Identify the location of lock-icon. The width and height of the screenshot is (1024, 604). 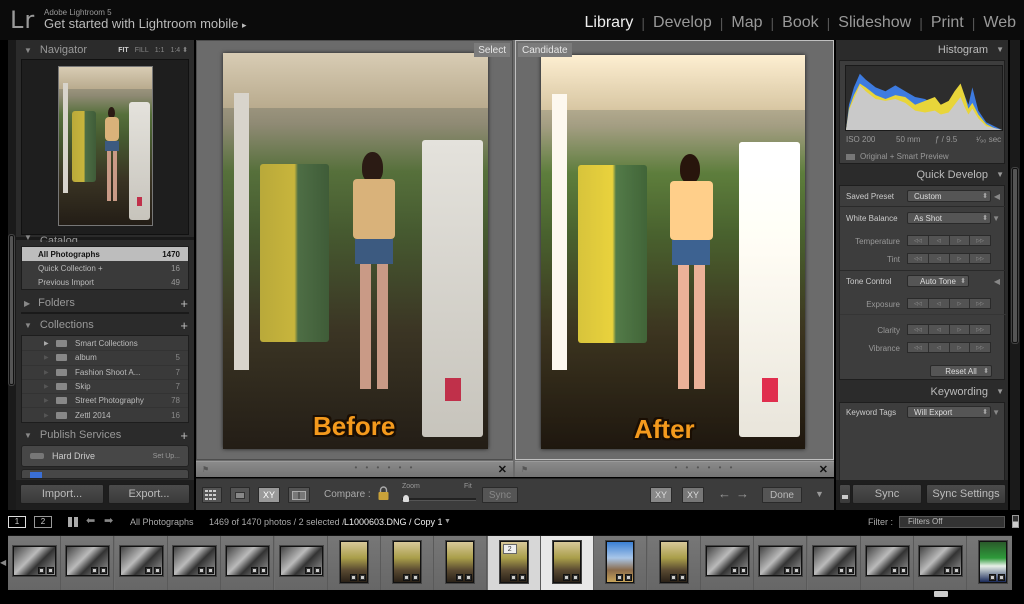
(383, 493).